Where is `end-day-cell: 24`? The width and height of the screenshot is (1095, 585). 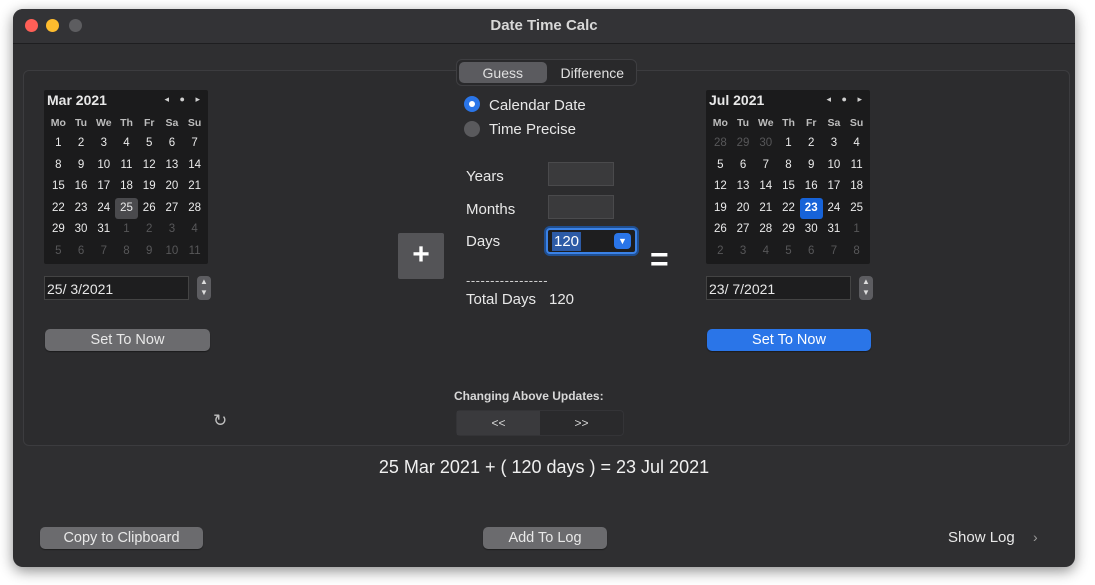 end-day-cell: 24 is located at coordinates (834, 209).